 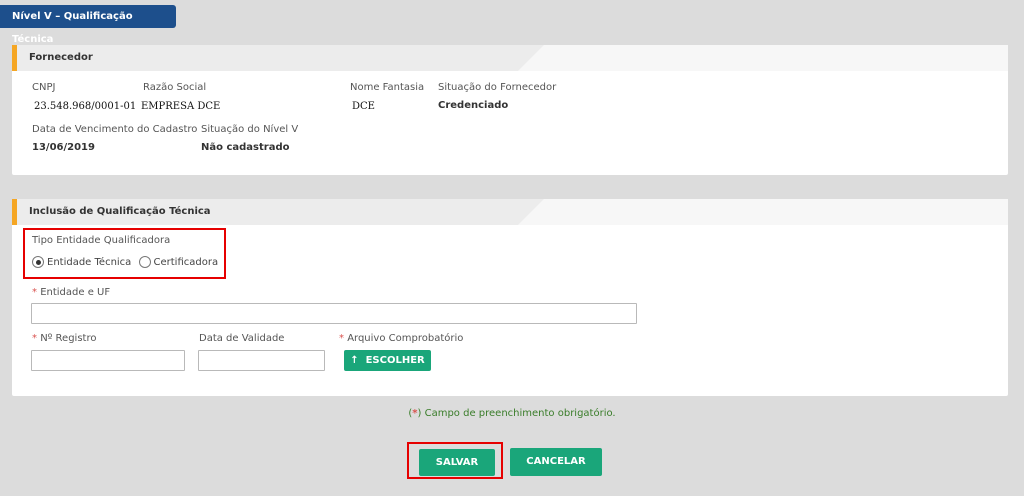 What do you see at coordinates (354, 360) in the screenshot?
I see `upload-arrow-icon: ↑` at bounding box center [354, 360].